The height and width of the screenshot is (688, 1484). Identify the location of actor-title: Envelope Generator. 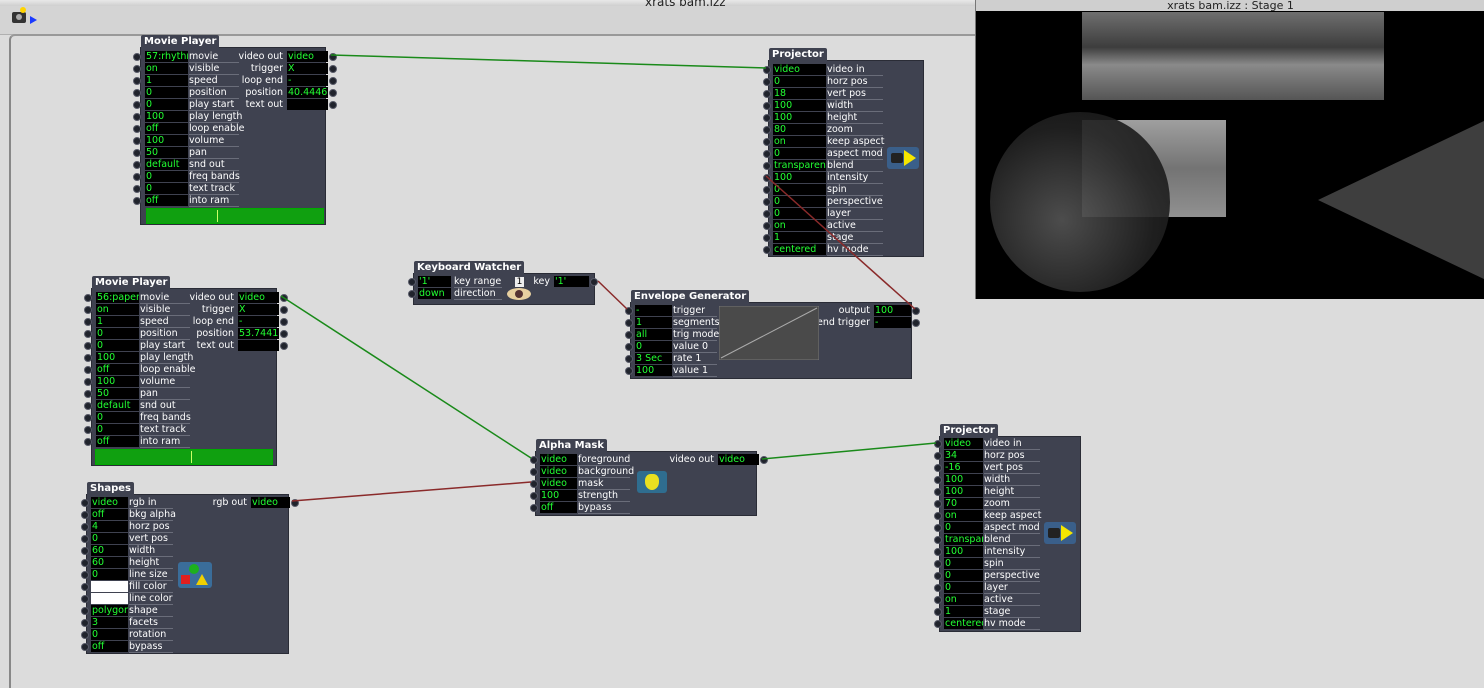
(690, 296).